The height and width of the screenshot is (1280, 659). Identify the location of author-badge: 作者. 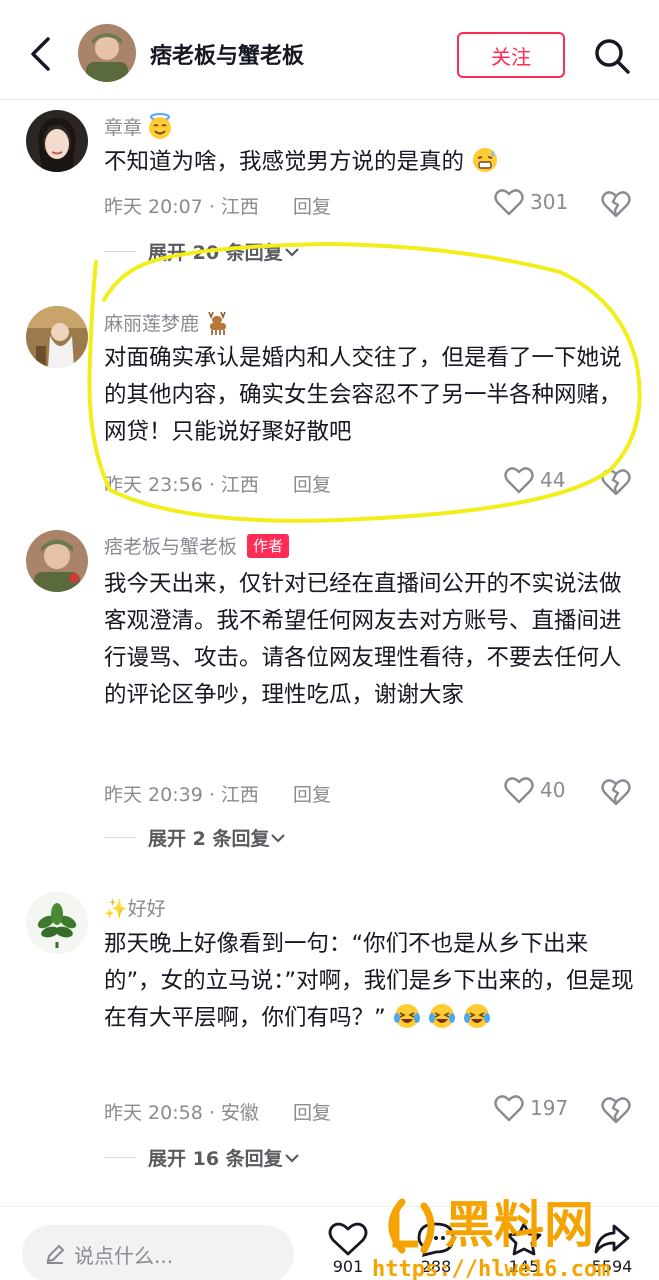
(268, 545).